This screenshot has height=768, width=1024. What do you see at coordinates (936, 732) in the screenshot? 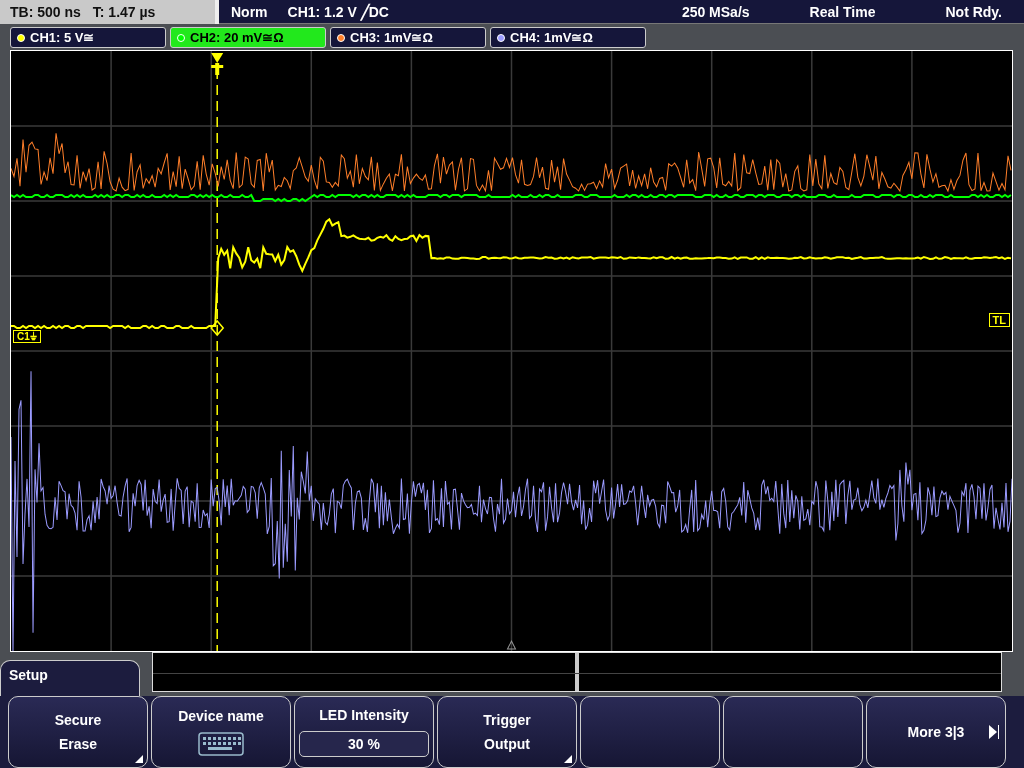
I see `softkey: More 3|3` at bounding box center [936, 732].